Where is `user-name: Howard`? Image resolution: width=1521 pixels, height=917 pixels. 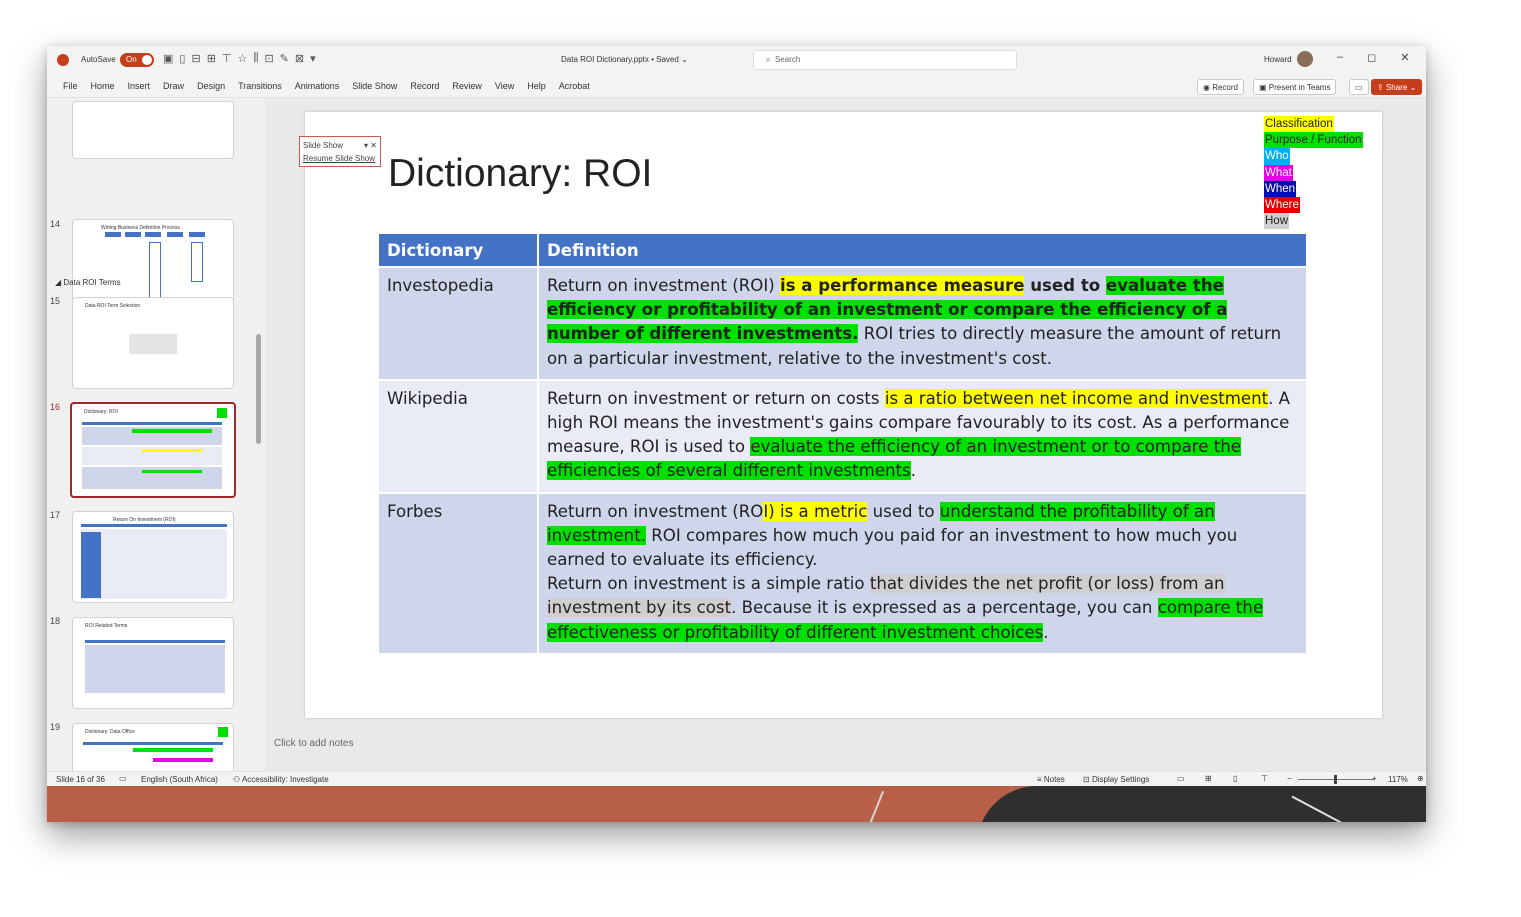
user-name: Howard is located at coordinates (1278, 59).